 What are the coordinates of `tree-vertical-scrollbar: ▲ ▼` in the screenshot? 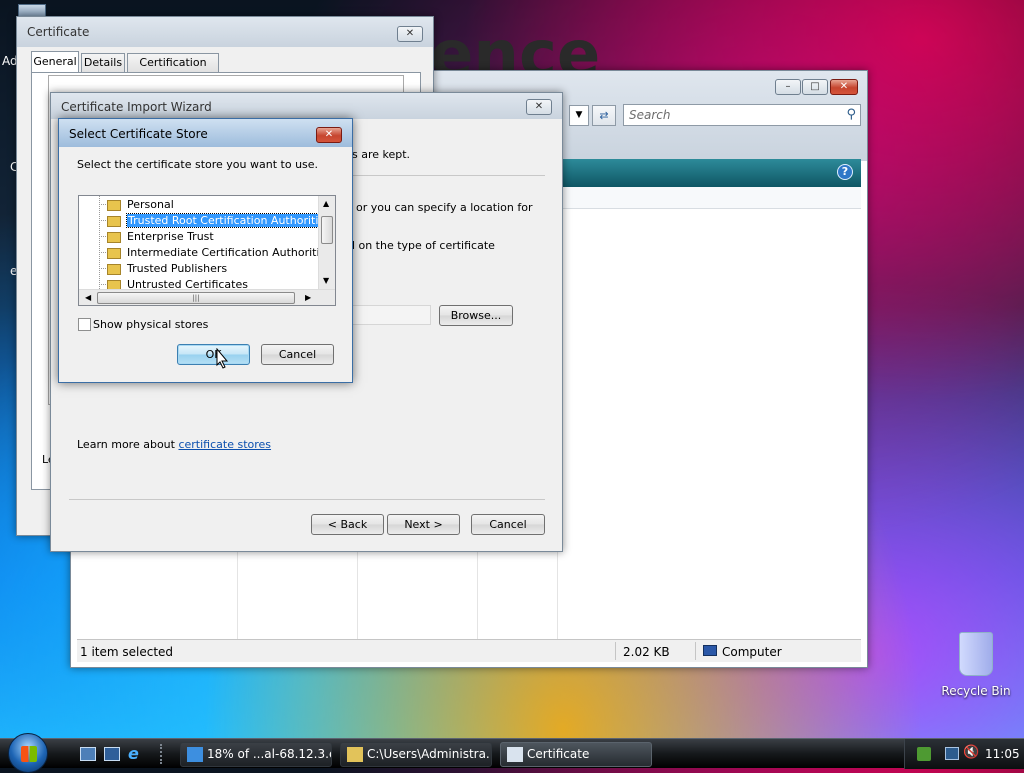 It's located at (326, 242).